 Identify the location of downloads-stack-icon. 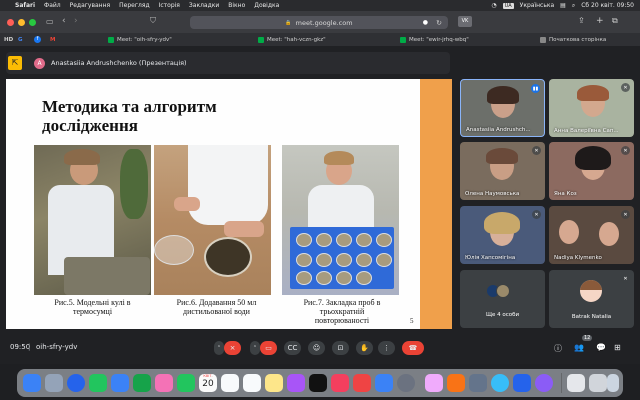
(598, 383).